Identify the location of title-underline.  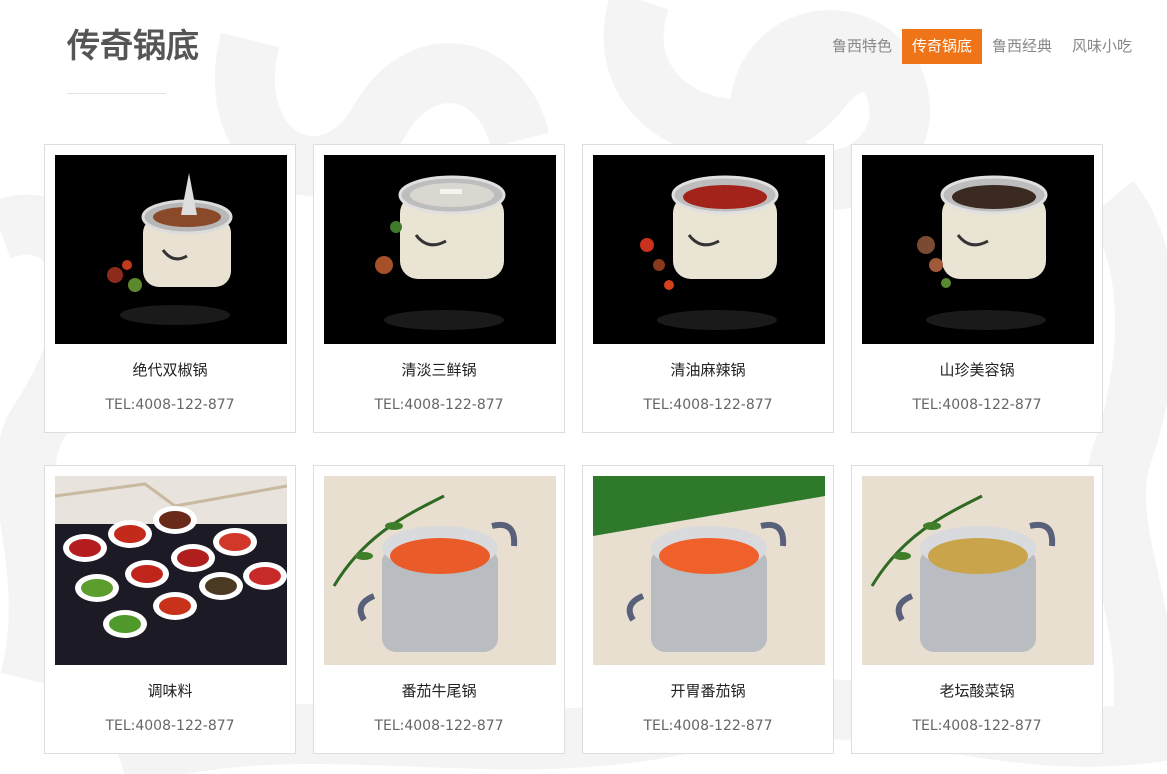
(116, 93).